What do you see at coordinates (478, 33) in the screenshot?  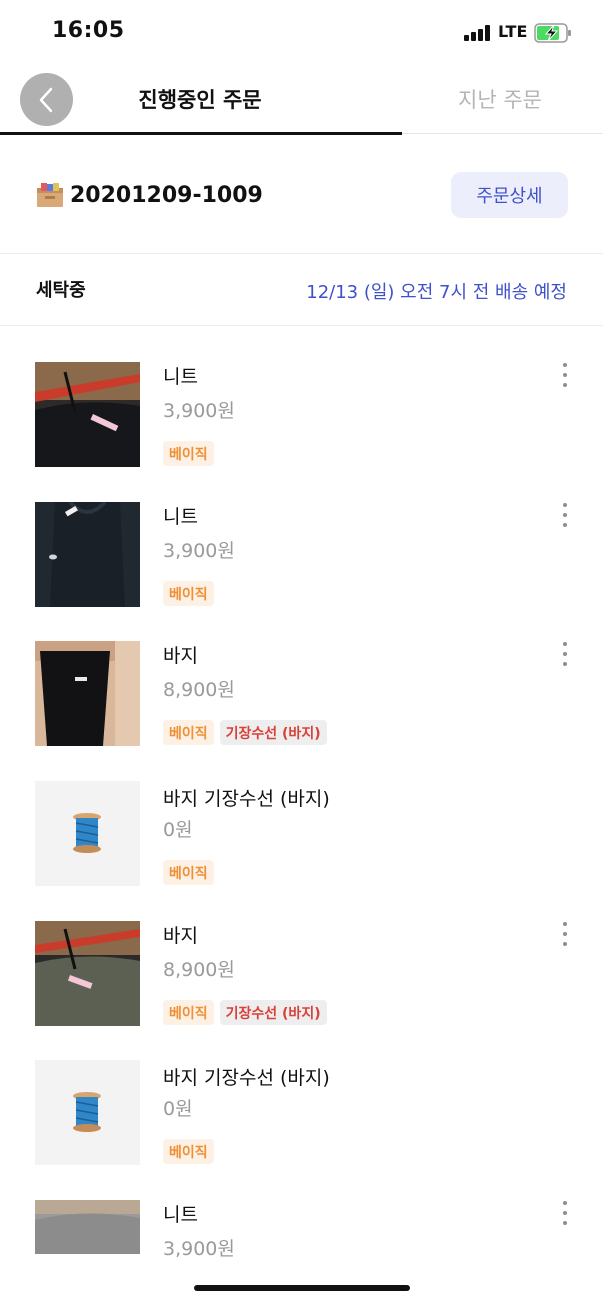 I see `signal-icon` at bounding box center [478, 33].